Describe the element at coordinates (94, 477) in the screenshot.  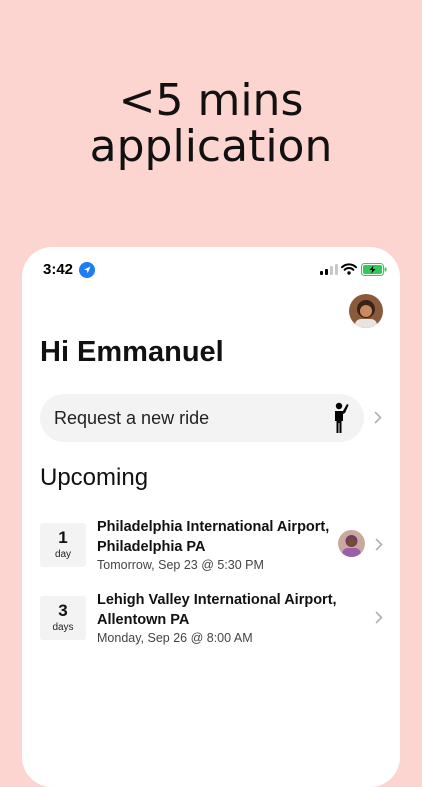
I see `upcoming-section-title: Upcoming` at that location.